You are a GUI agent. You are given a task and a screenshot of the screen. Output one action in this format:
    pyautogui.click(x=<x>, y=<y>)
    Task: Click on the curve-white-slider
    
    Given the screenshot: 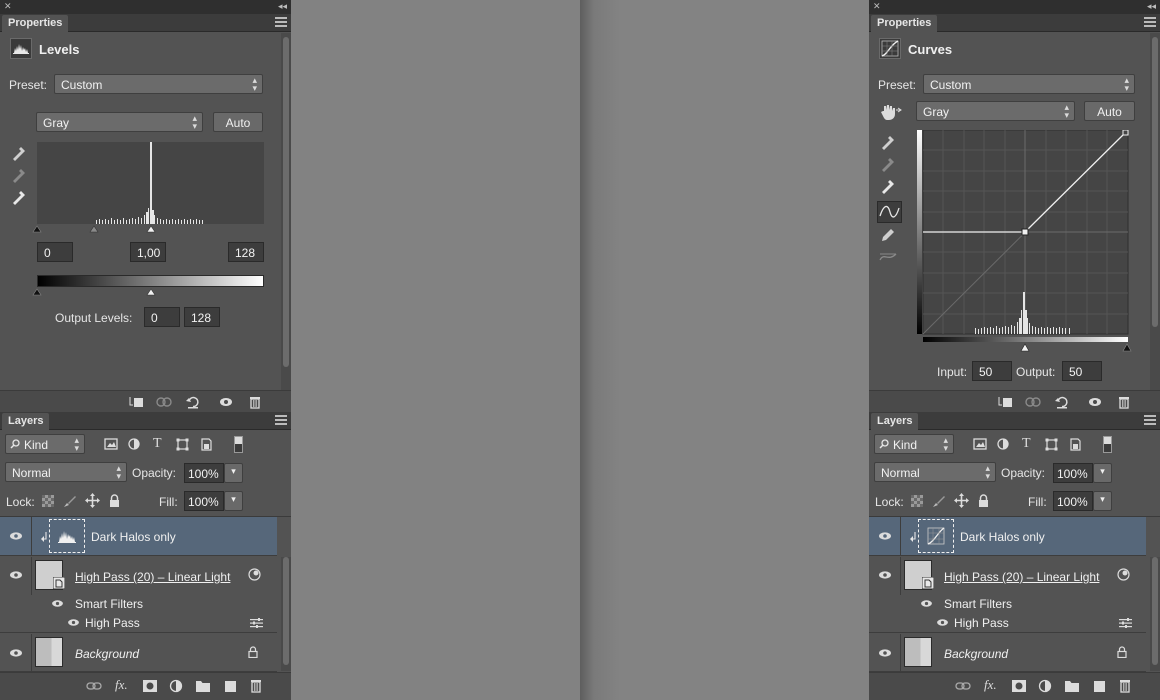 What is the action you would take?
    pyautogui.click(x=1127, y=347)
    